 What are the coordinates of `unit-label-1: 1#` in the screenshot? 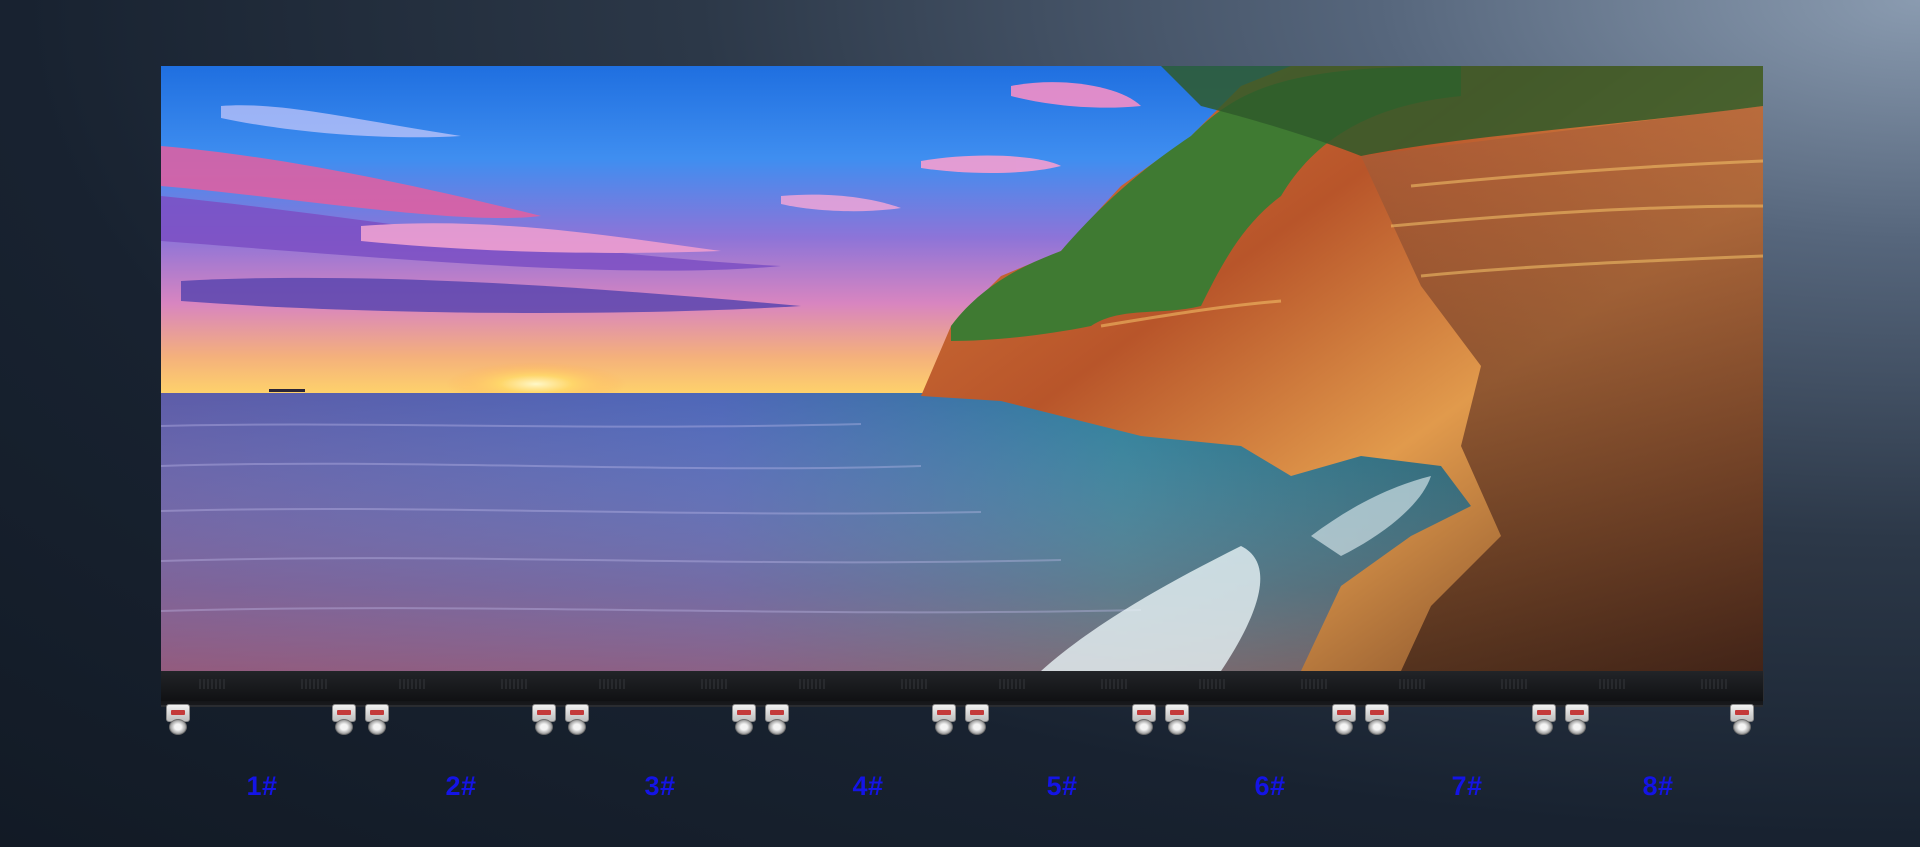 It's located at (262, 786).